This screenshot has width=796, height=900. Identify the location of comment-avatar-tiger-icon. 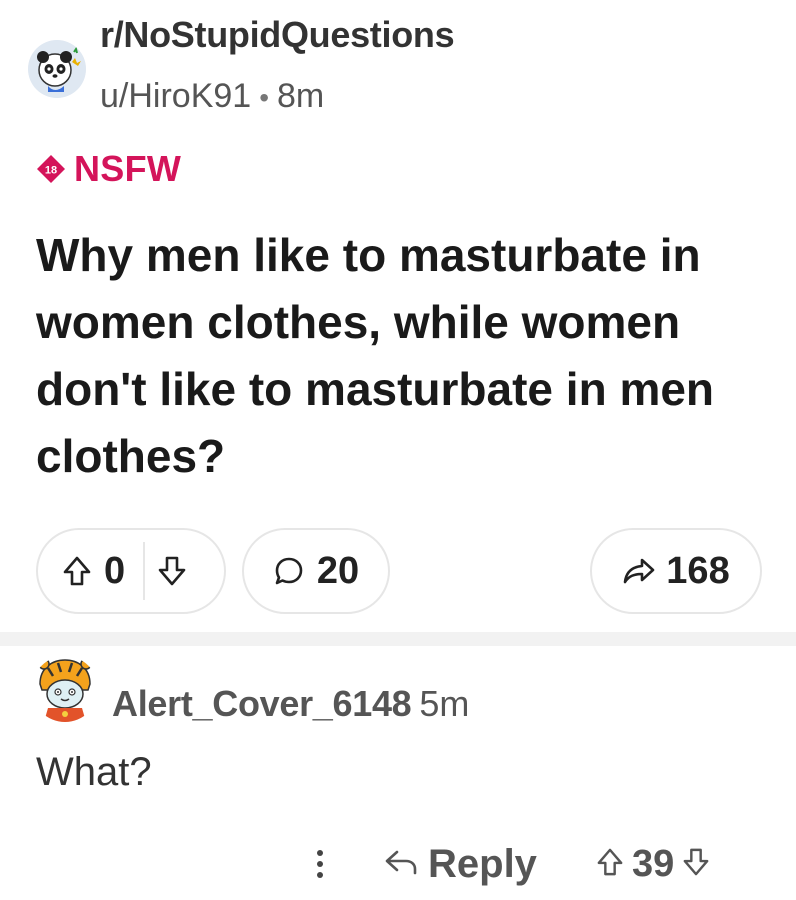
(65, 689).